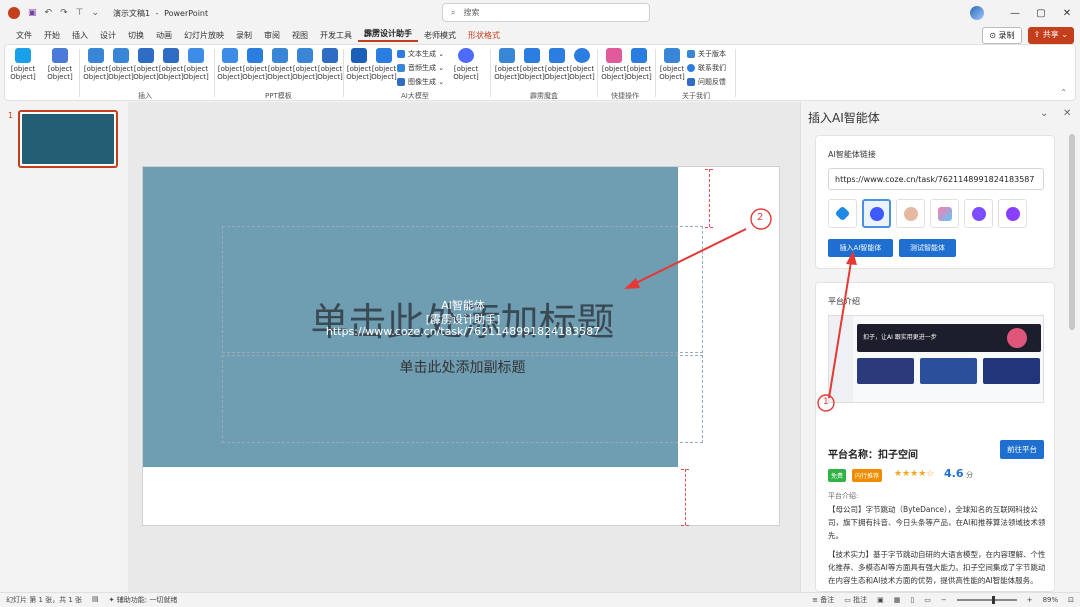 The image size is (1080, 607). What do you see at coordinates (936, 359) in the screenshot?
I see `platform-screenshot: 扣子，让AI 跟实用更进一步` at bounding box center [936, 359].